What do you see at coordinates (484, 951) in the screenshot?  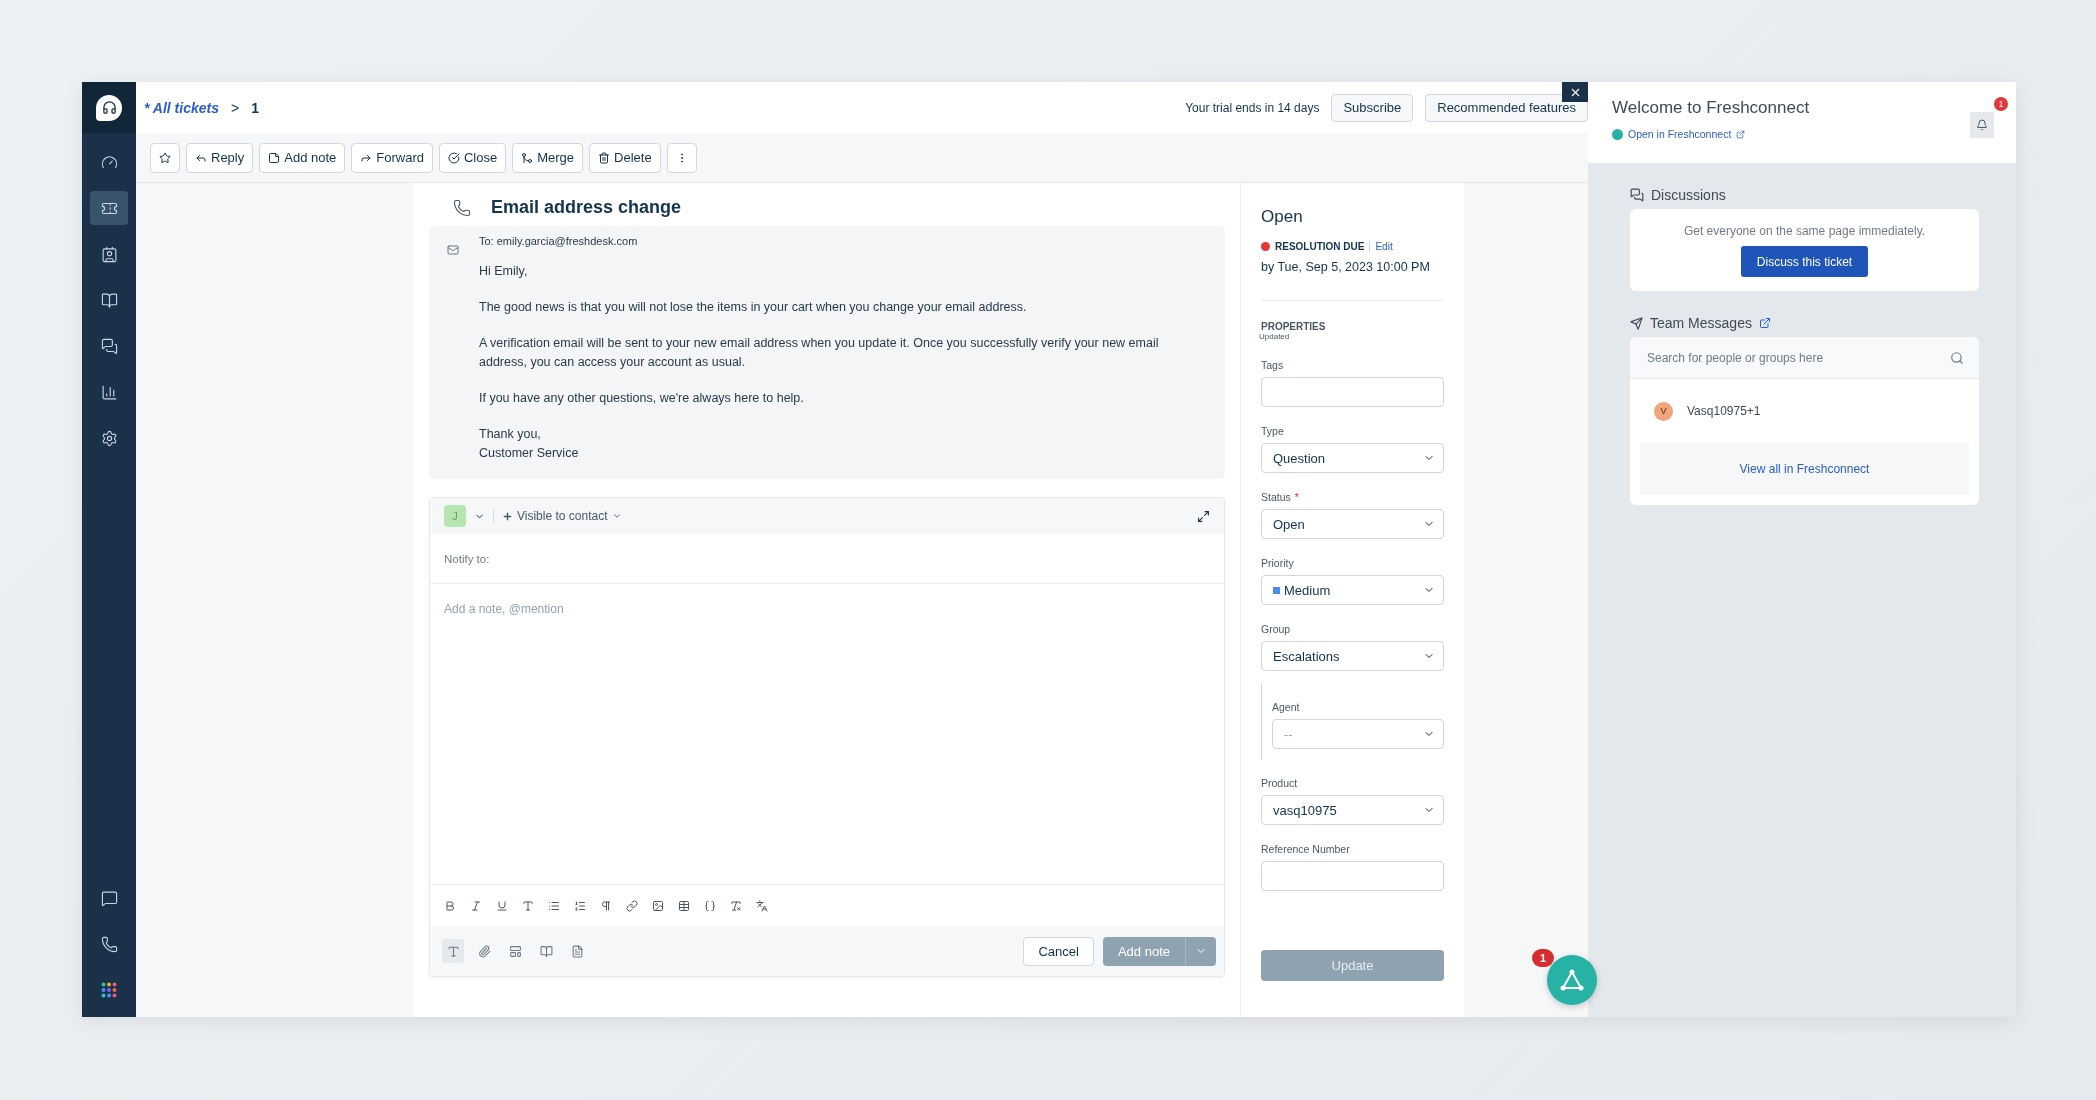 I see `paperclip-icon` at bounding box center [484, 951].